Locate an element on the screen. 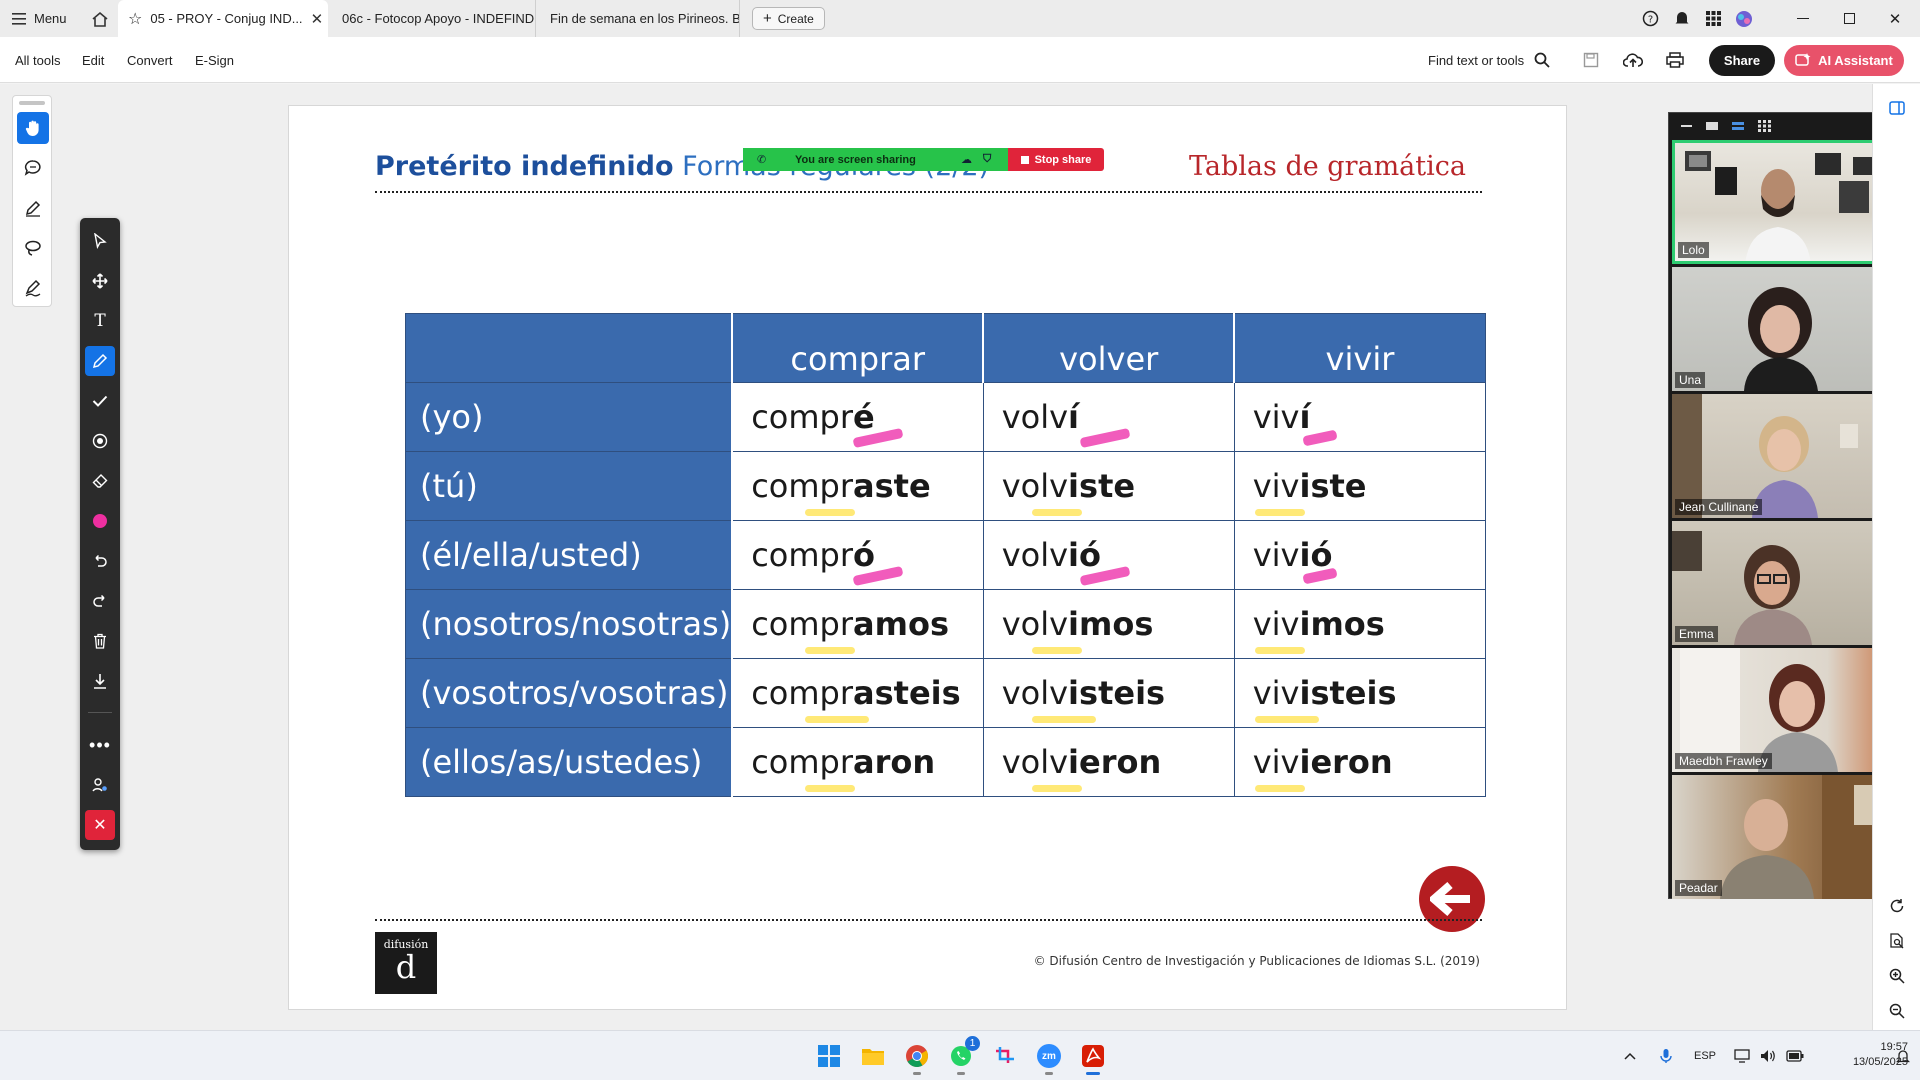 The image size is (1920, 1080). window-minimize-button is located at coordinates (1803, 18).